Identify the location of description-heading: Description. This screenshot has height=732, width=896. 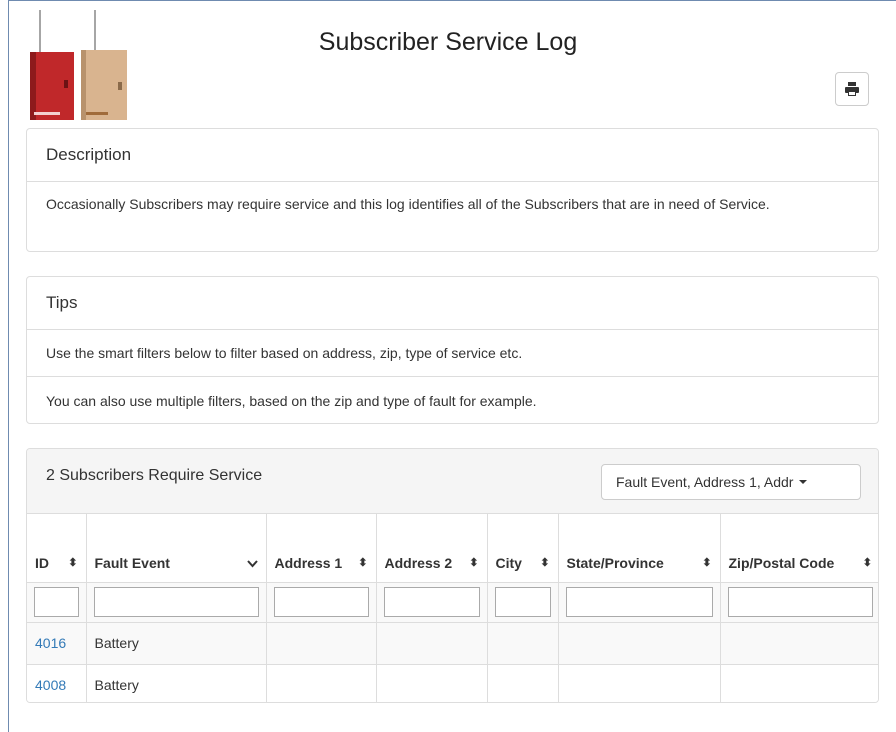
(452, 155).